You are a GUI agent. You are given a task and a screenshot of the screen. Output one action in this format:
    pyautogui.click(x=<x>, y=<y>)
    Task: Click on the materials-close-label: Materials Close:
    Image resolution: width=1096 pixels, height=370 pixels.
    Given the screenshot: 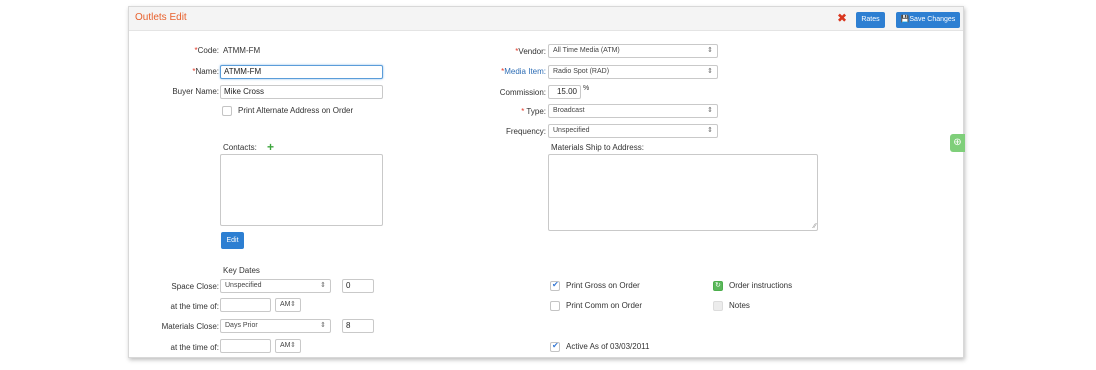 What is the action you would take?
    pyautogui.click(x=190, y=326)
    